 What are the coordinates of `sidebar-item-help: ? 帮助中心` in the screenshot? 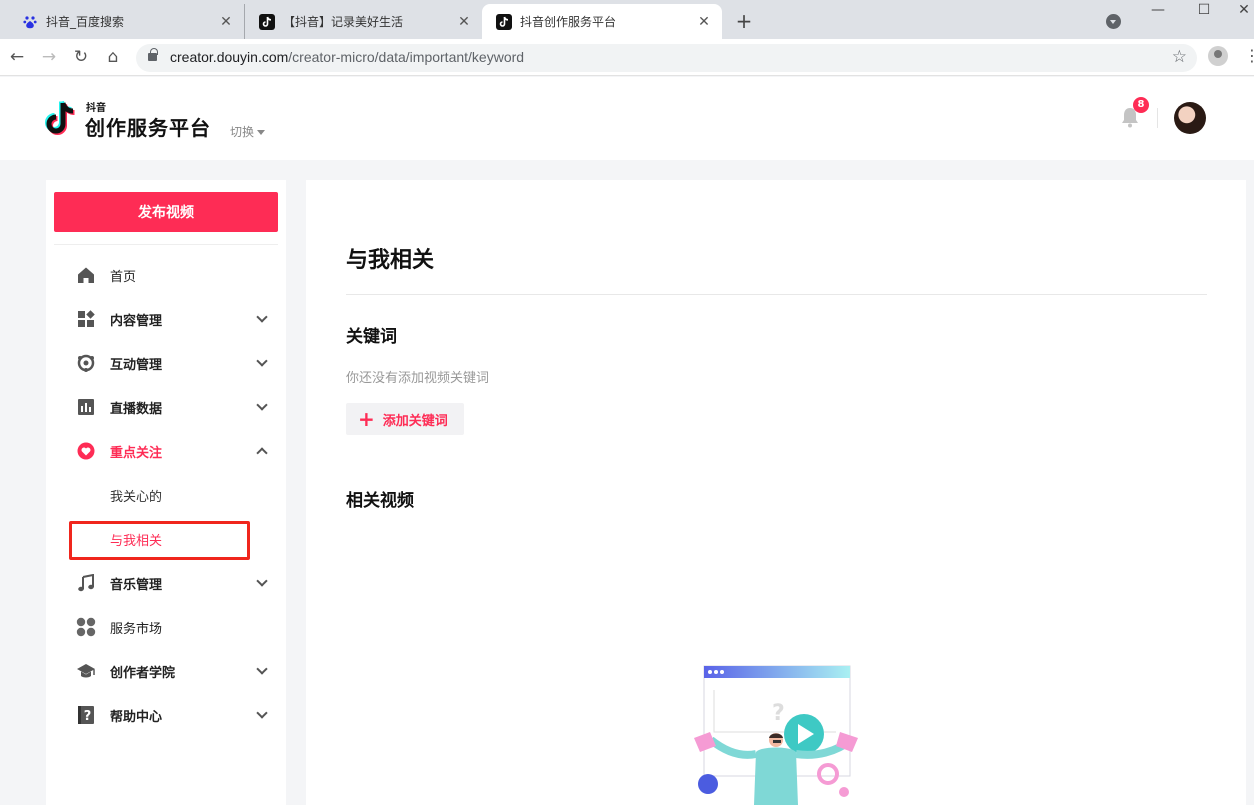 It's located at (174, 715).